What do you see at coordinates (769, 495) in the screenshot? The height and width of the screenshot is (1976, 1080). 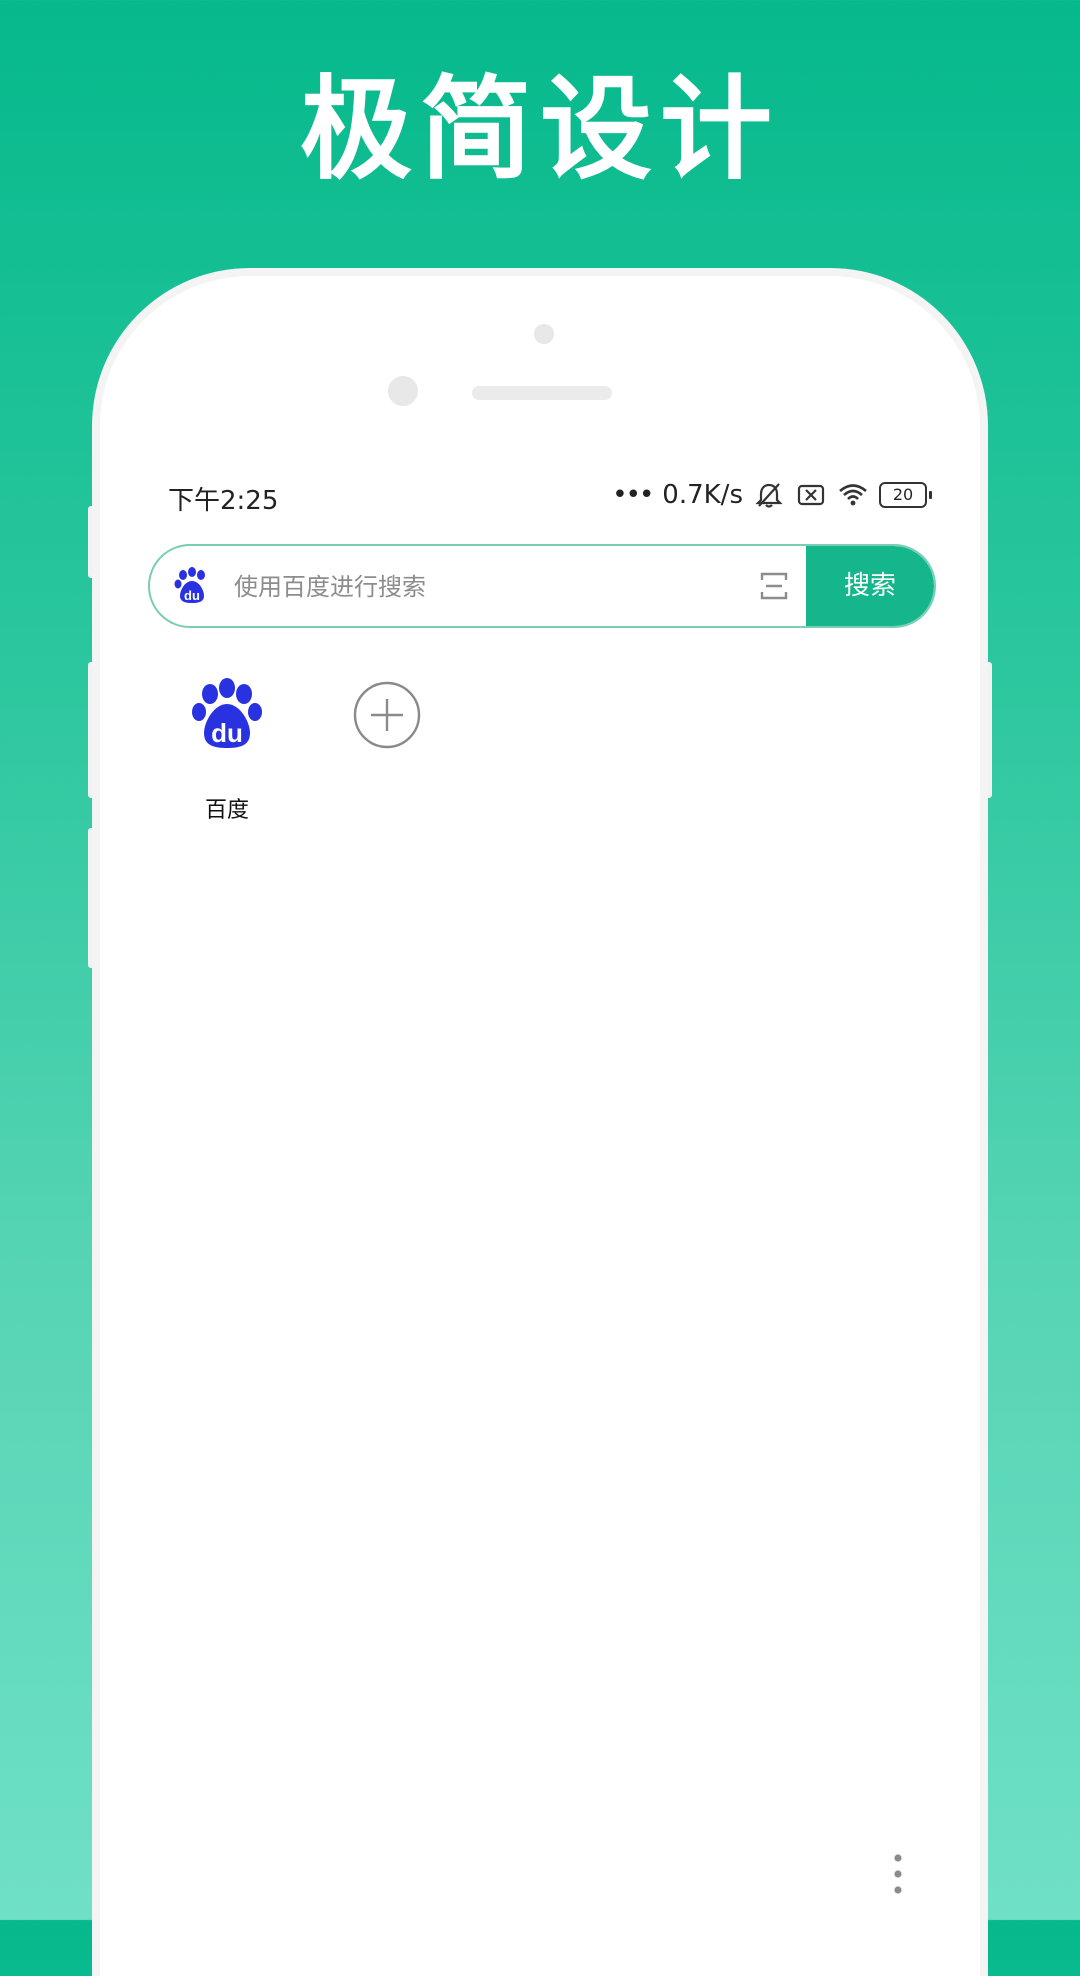 I see `bell-muted-icon` at bounding box center [769, 495].